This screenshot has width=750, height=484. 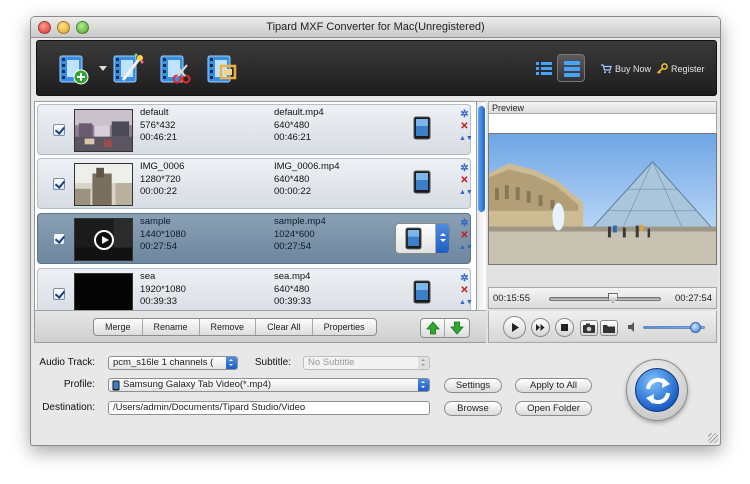 I want to click on convert-icon, so click(x=658, y=391).